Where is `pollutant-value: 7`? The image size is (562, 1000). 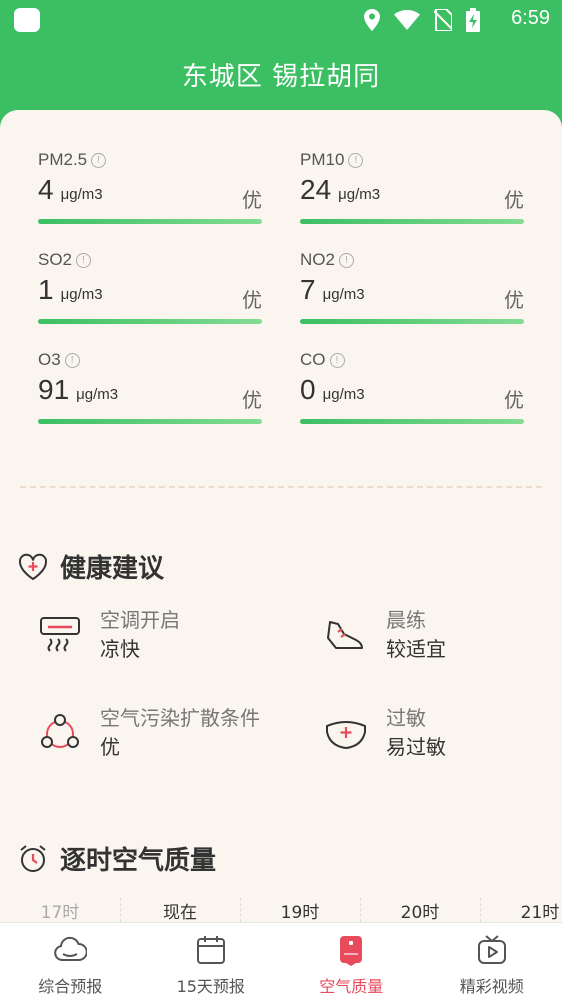
pollutant-value: 7 is located at coordinates (308, 289).